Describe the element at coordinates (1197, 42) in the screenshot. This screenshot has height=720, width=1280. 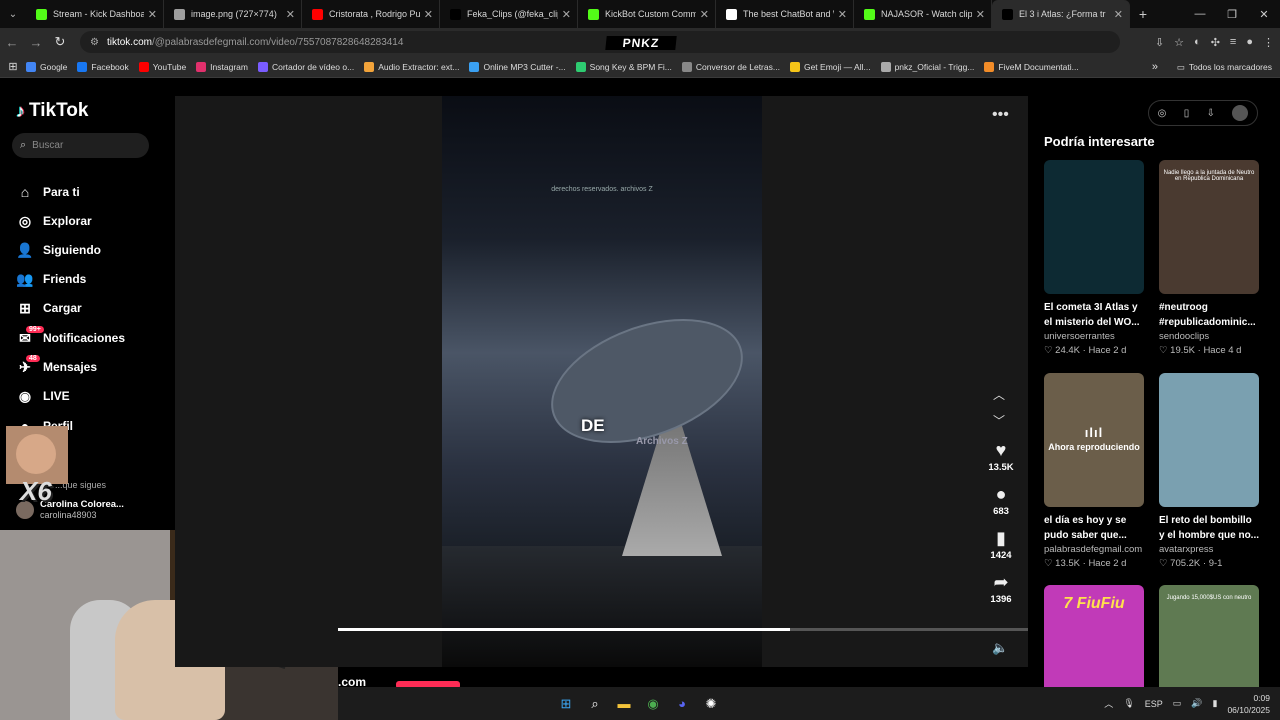
I see `extension-icon: ◐` at that location.